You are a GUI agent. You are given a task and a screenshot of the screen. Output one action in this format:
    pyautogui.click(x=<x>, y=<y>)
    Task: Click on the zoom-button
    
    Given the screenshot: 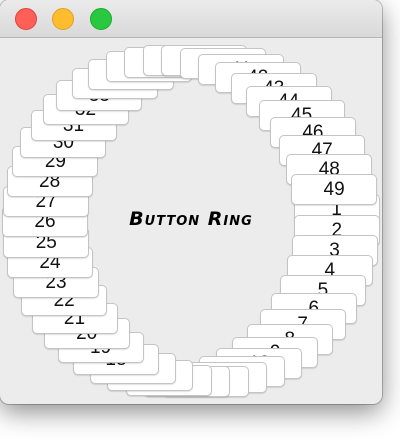 What is the action you would take?
    pyautogui.click(x=101, y=19)
    